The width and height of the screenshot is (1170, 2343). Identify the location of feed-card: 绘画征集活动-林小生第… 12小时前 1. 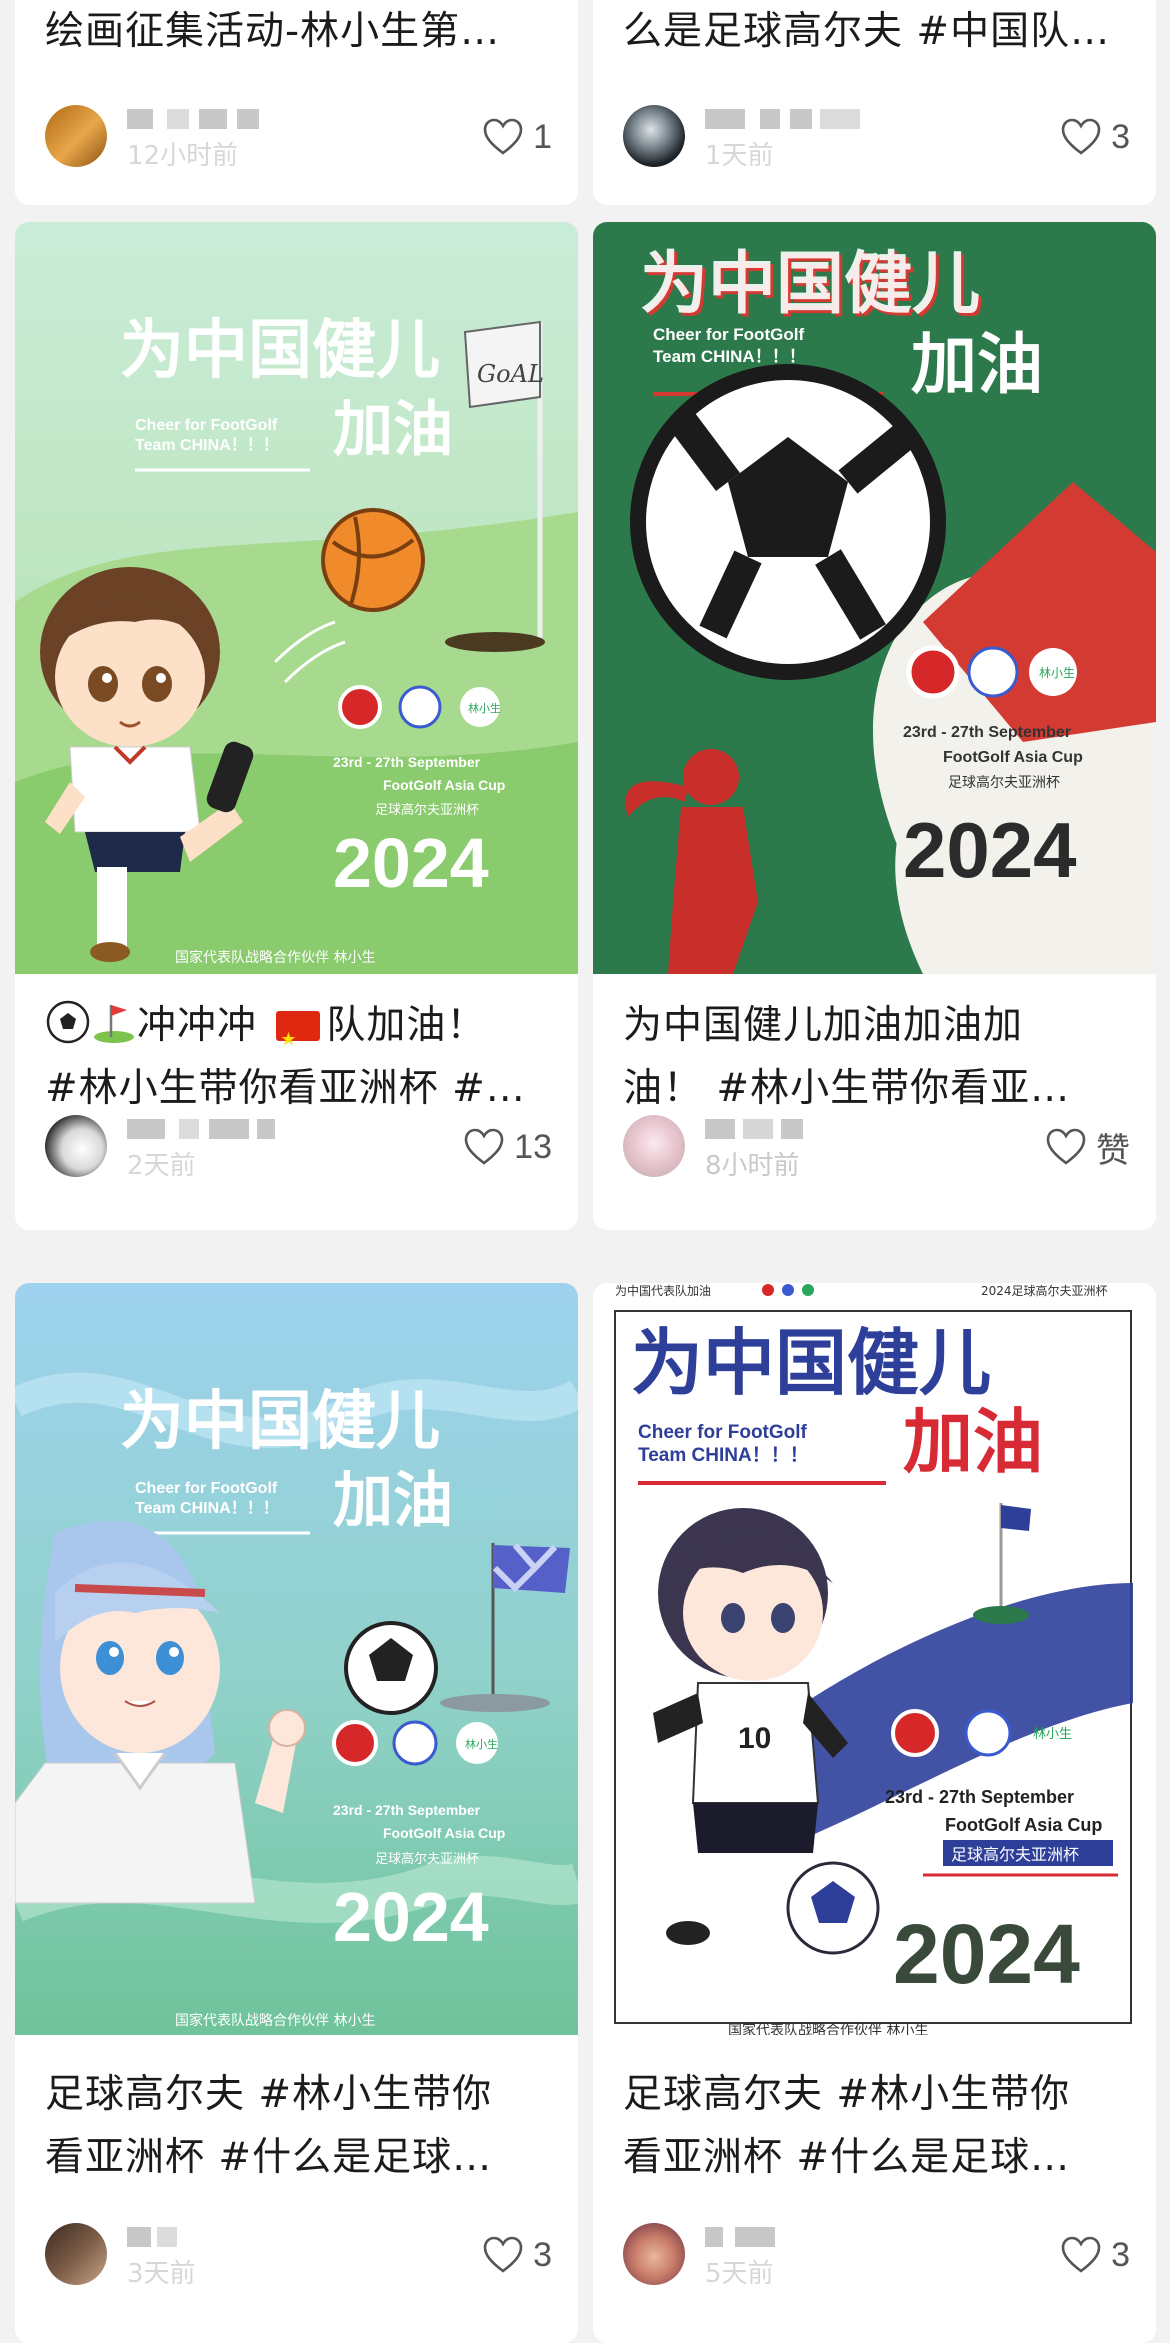
(296, 102).